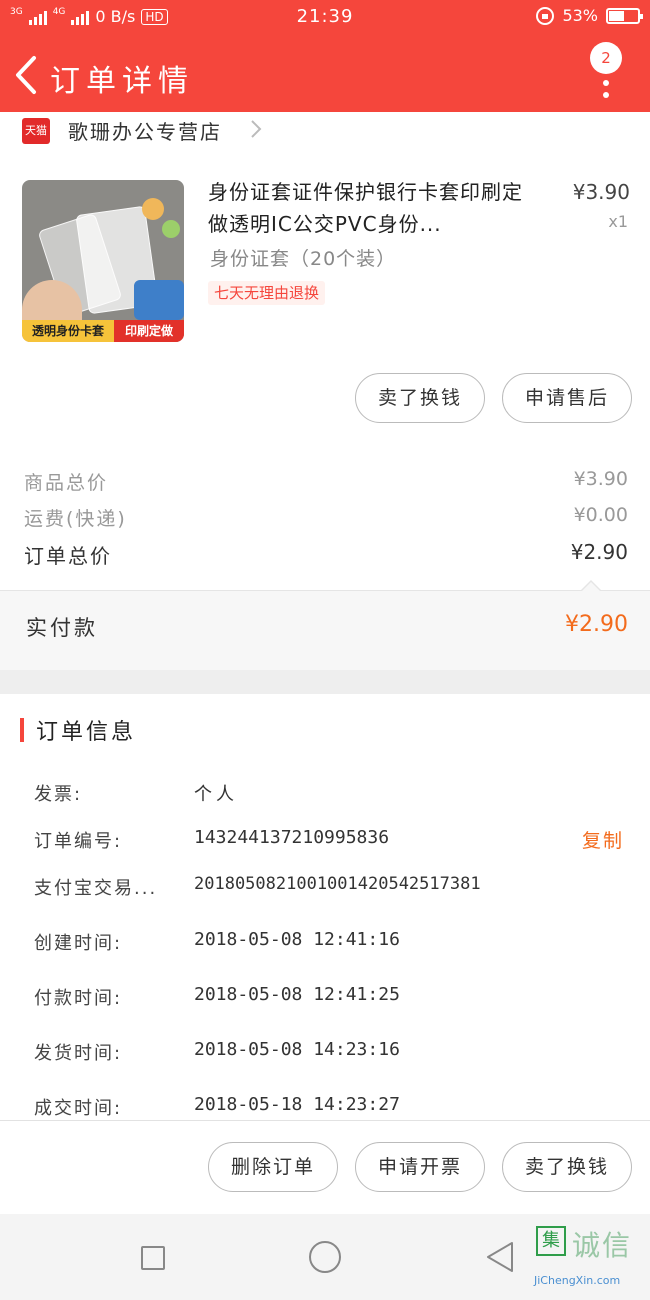 Image resolution: width=650 pixels, height=1300 pixels. I want to click on order-number-label: 订单编号:, so click(78, 841).